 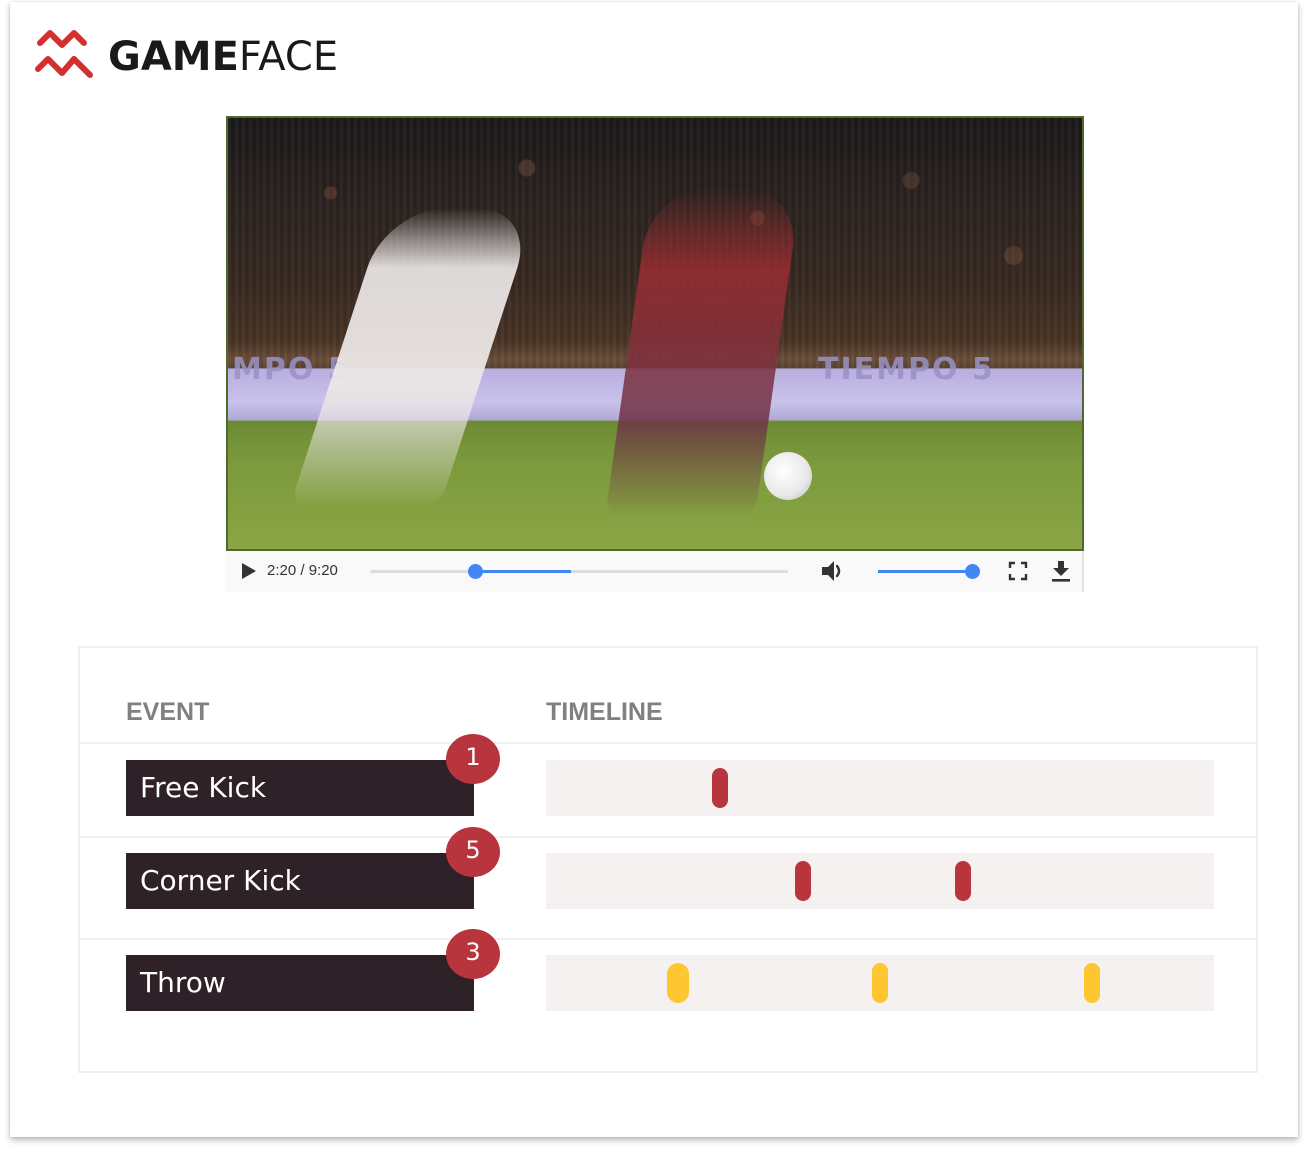 What do you see at coordinates (64, 54) in the screenshot?
I see `zigzag-chart-icon` at bounding box center [64, 54].